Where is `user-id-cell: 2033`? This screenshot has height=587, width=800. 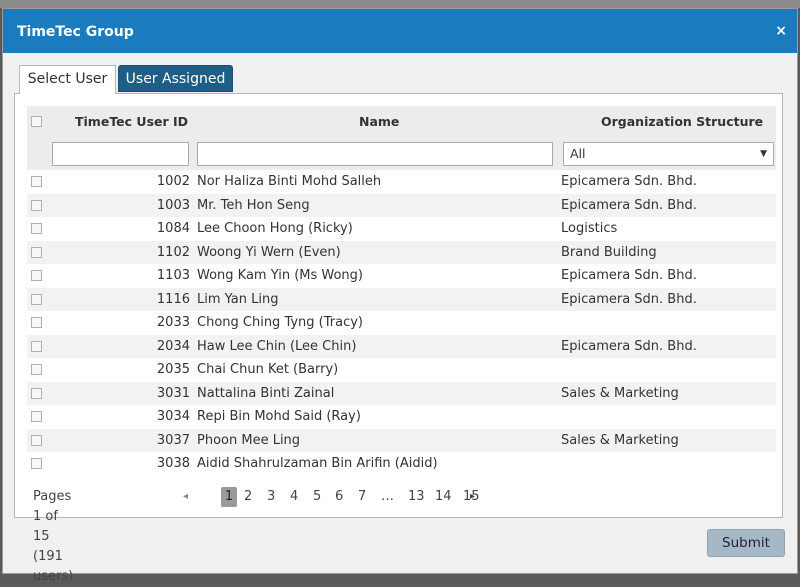
user-id-cell: 2033 is located at coordinates (173, 322).